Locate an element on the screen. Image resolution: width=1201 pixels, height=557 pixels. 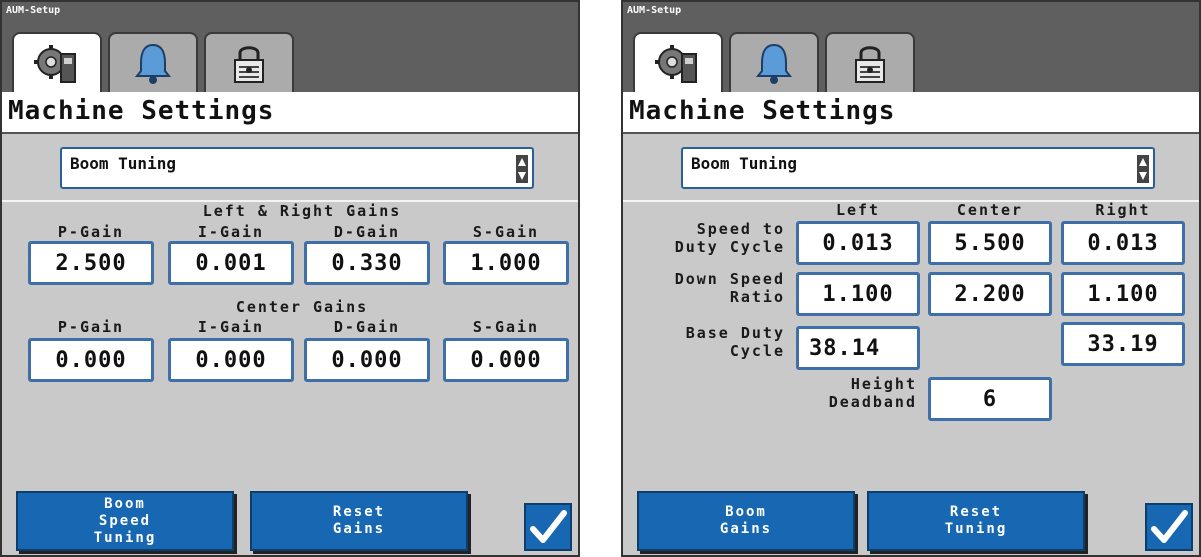
boom-gains-label: Boom Gains is located at coordinates (746, 520).